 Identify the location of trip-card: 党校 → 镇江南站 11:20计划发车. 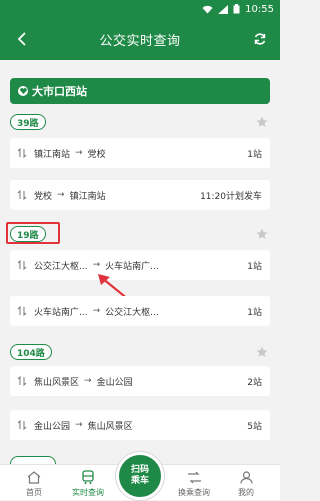
(140, 195).